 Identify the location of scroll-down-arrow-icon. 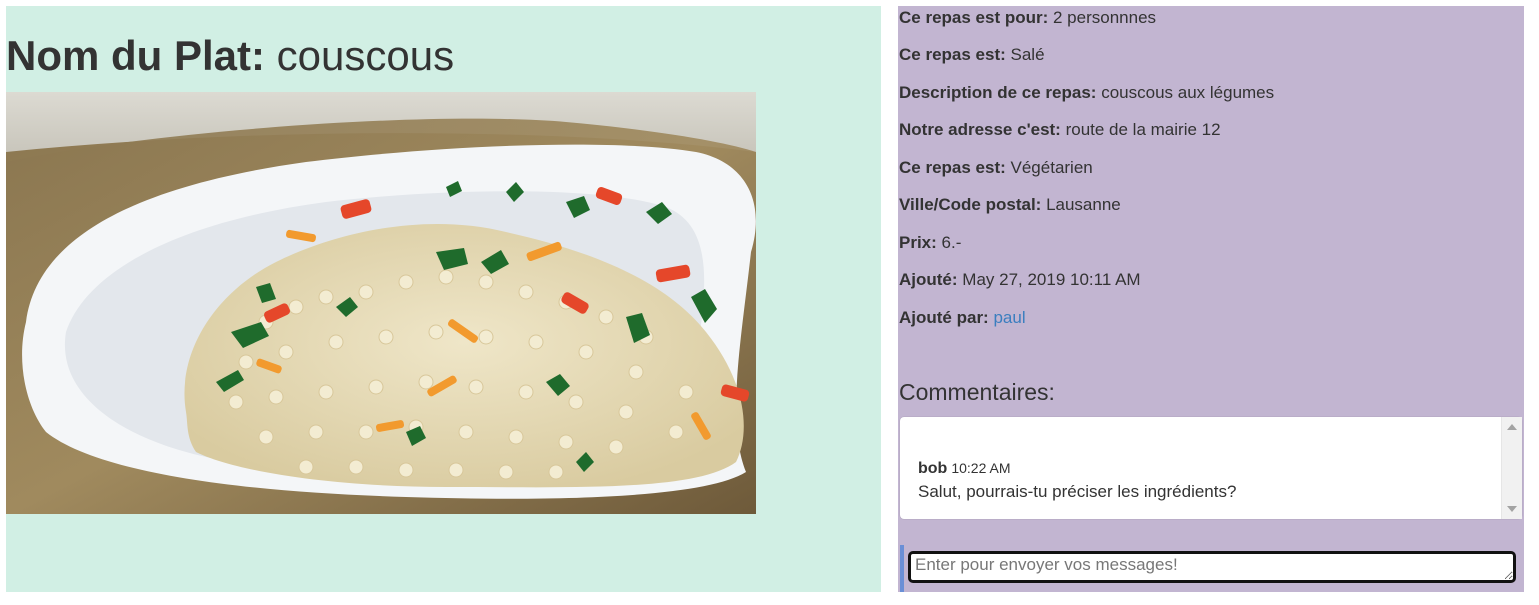
(1512, 509).